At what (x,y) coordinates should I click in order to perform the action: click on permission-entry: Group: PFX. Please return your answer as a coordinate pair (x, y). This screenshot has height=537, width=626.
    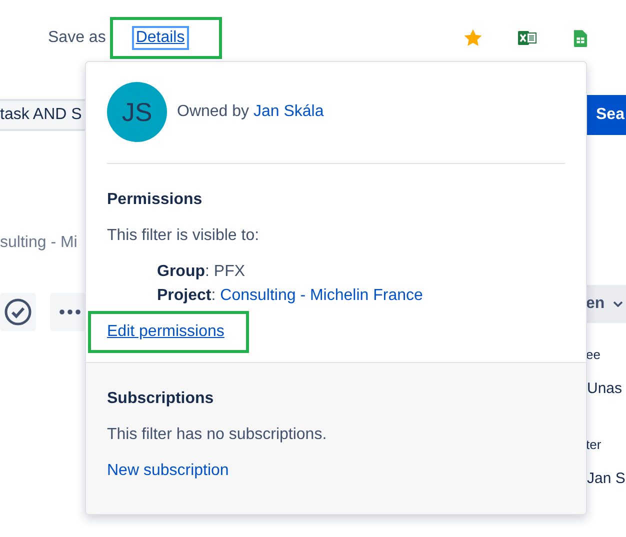
    Looking at the image, I should click on (201, 272).